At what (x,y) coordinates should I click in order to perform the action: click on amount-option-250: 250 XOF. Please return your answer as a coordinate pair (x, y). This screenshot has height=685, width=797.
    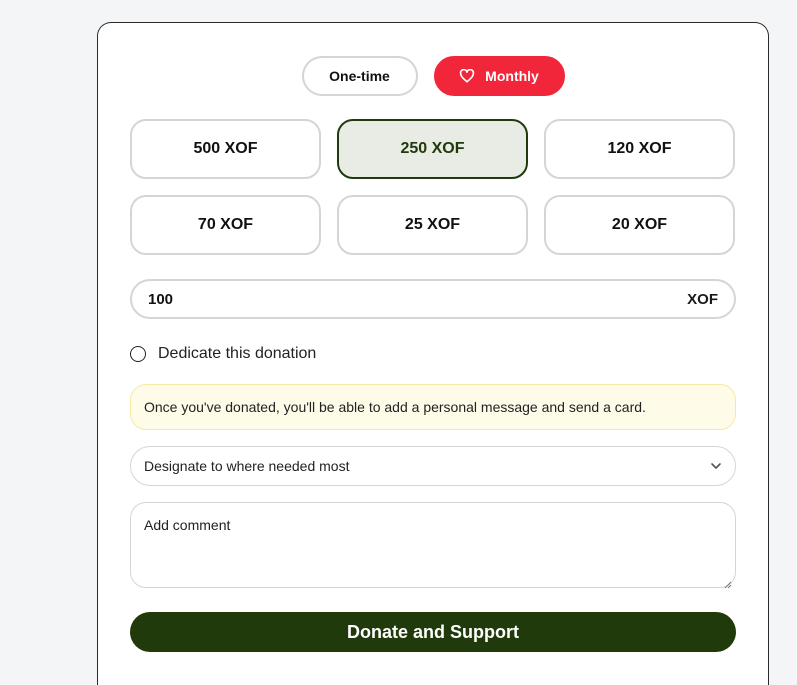
    Looking at the image, I should click on (432, 149).